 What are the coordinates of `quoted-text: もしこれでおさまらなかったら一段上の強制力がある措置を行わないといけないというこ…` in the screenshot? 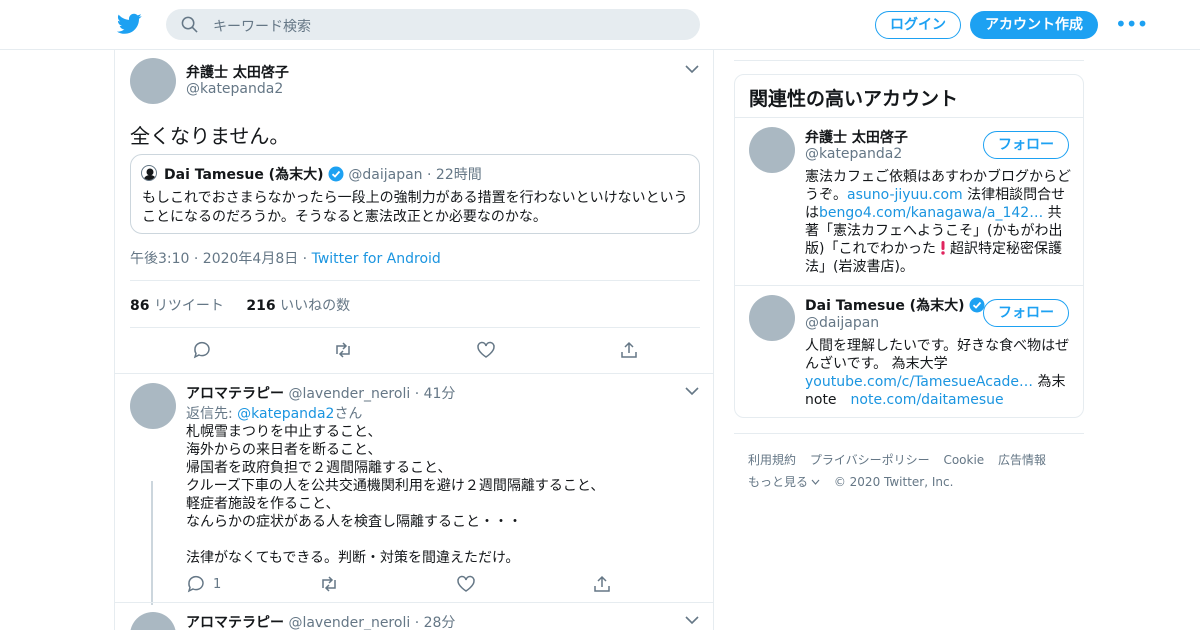 It's located at (415, 207).